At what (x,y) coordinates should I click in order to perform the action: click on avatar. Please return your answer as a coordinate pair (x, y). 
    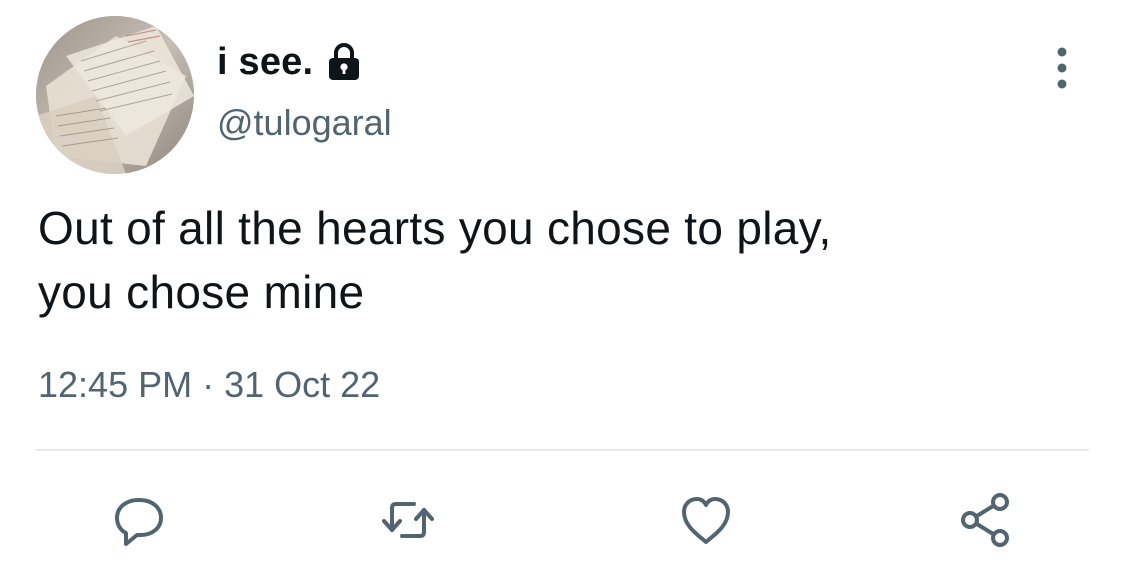
    Looking at the image, I should click on (115, 95).